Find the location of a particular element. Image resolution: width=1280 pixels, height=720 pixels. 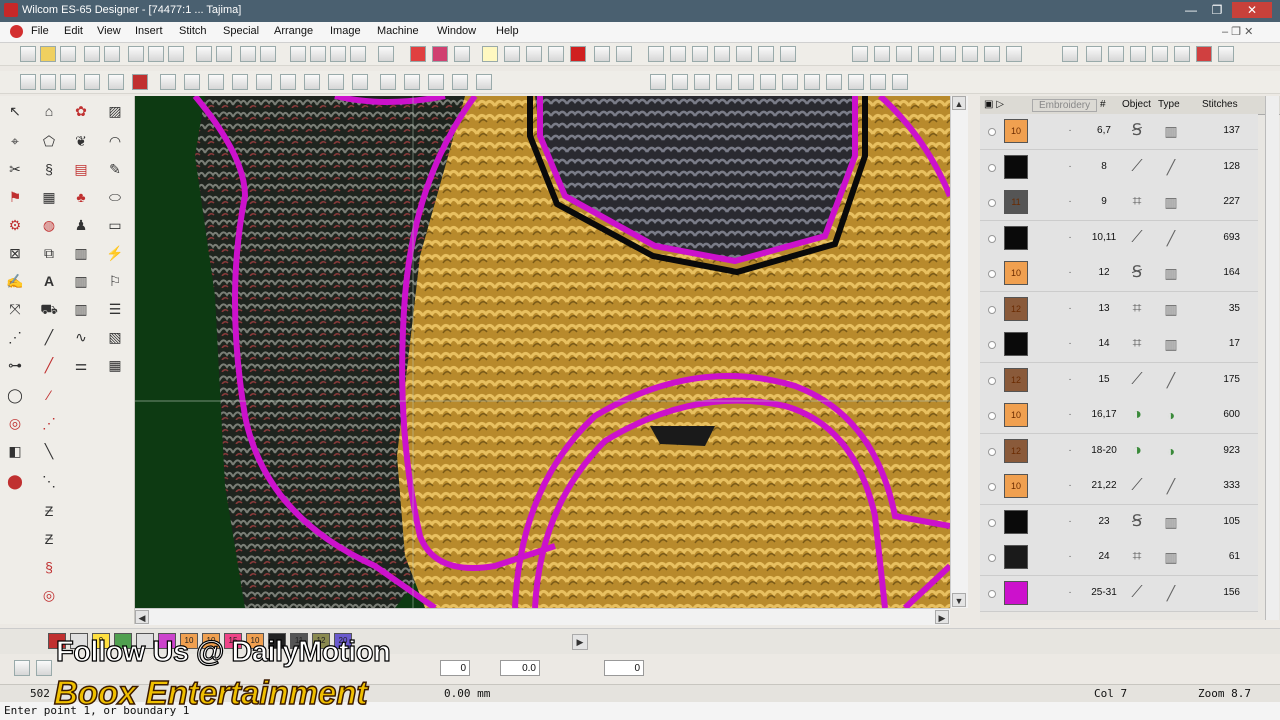

flash-icon: ⚡ is located at coordinates (115, 253).